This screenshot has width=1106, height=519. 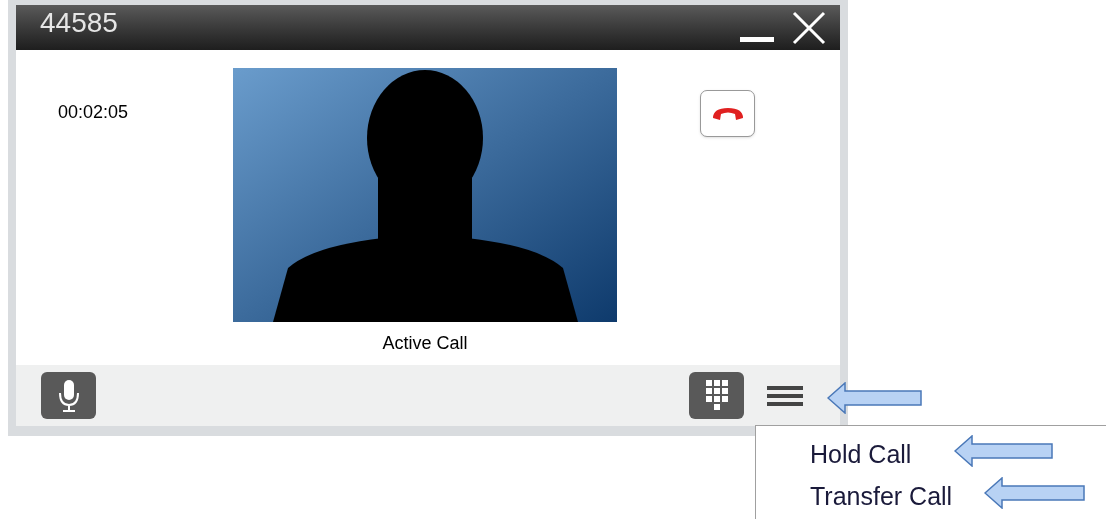 I want to click on microphone-icon, so click(x=68, y=395).